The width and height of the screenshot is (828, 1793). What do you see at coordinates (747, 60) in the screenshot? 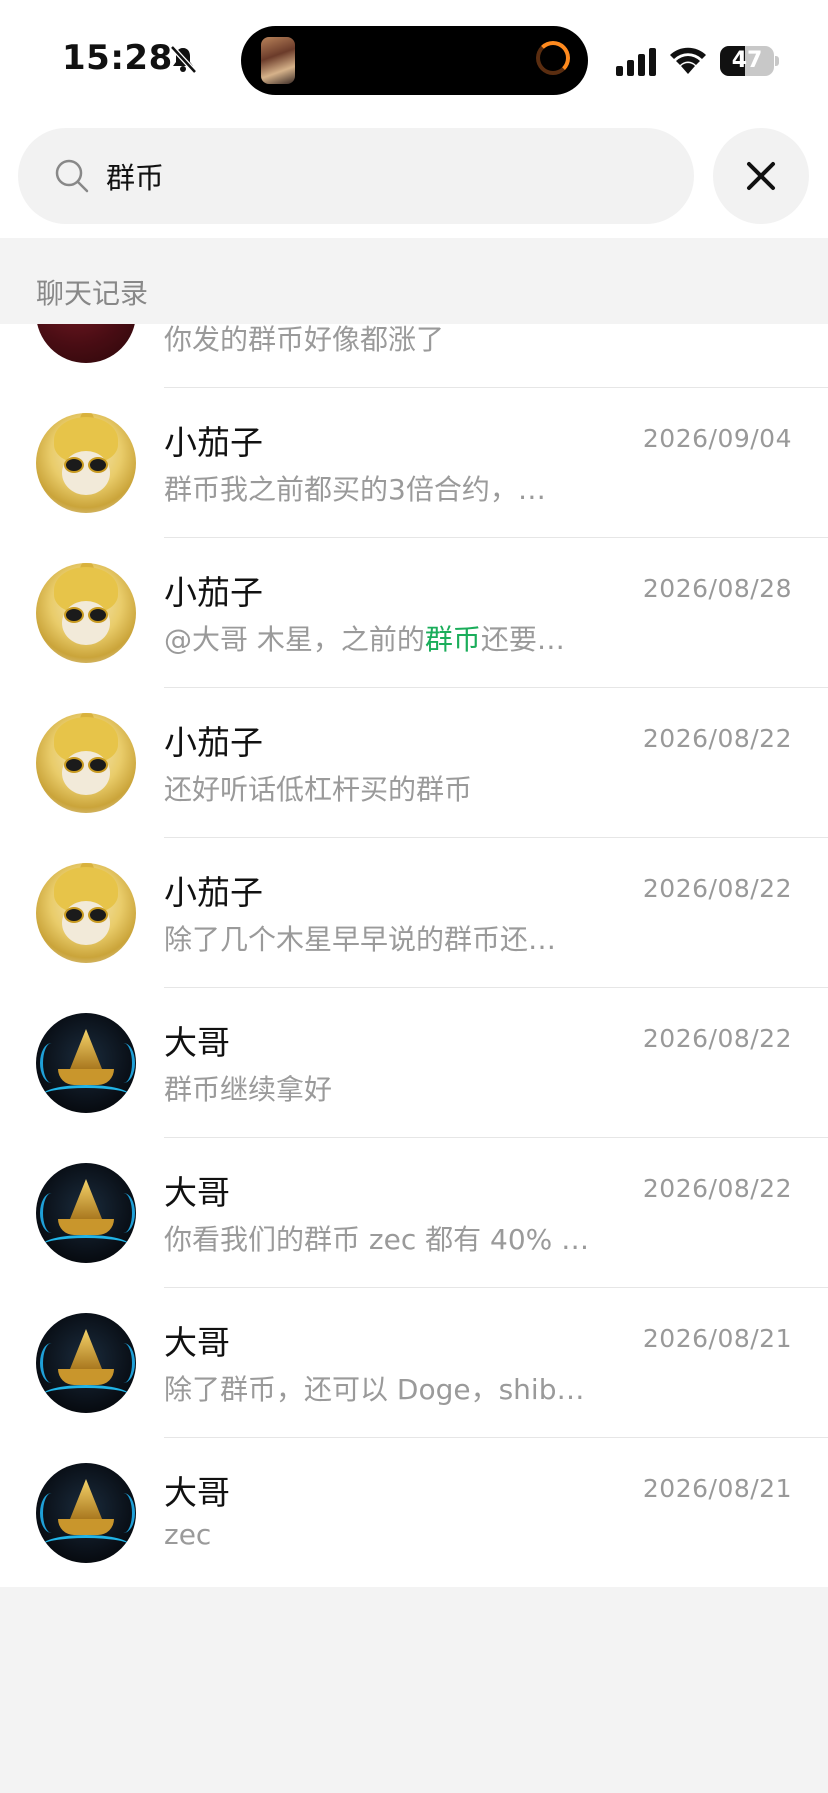
I see `battery-percent: 47` at bounding box center [747, 60].